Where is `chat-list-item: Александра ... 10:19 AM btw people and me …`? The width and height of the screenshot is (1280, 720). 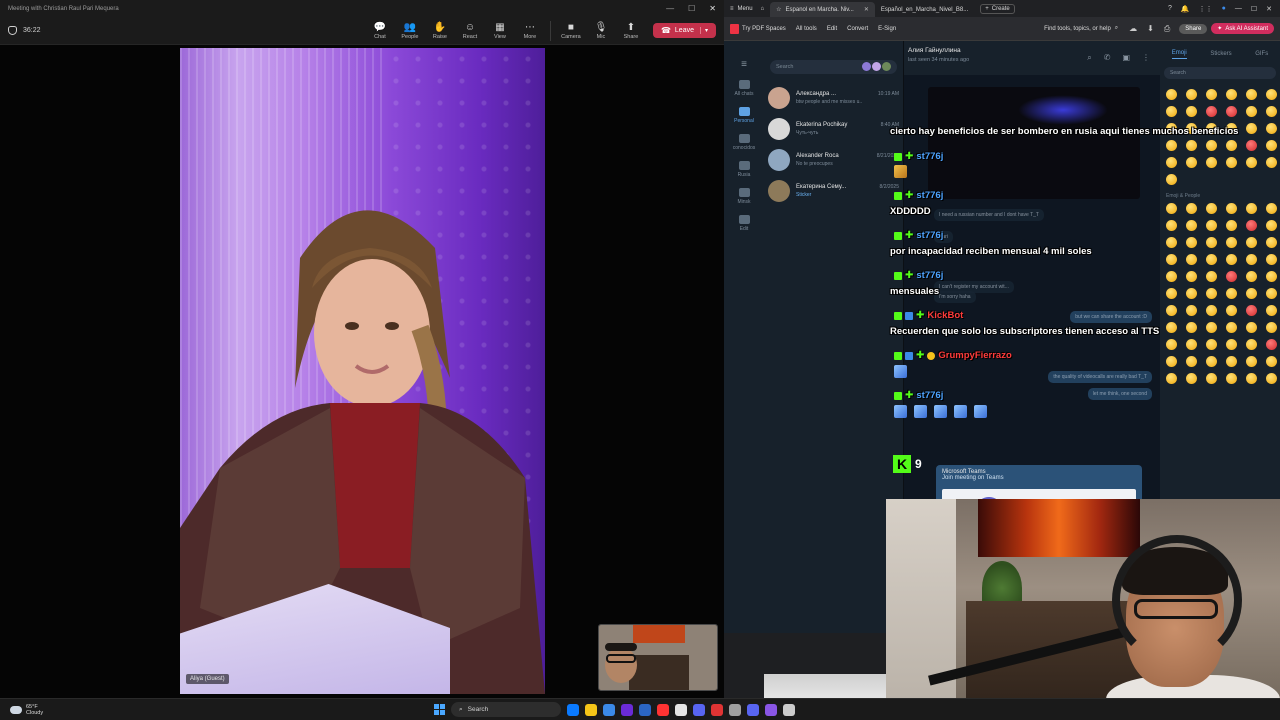 chat-list-item: Александра ... 10:19 AM btw people and me … is located at coordinates (833, 97).